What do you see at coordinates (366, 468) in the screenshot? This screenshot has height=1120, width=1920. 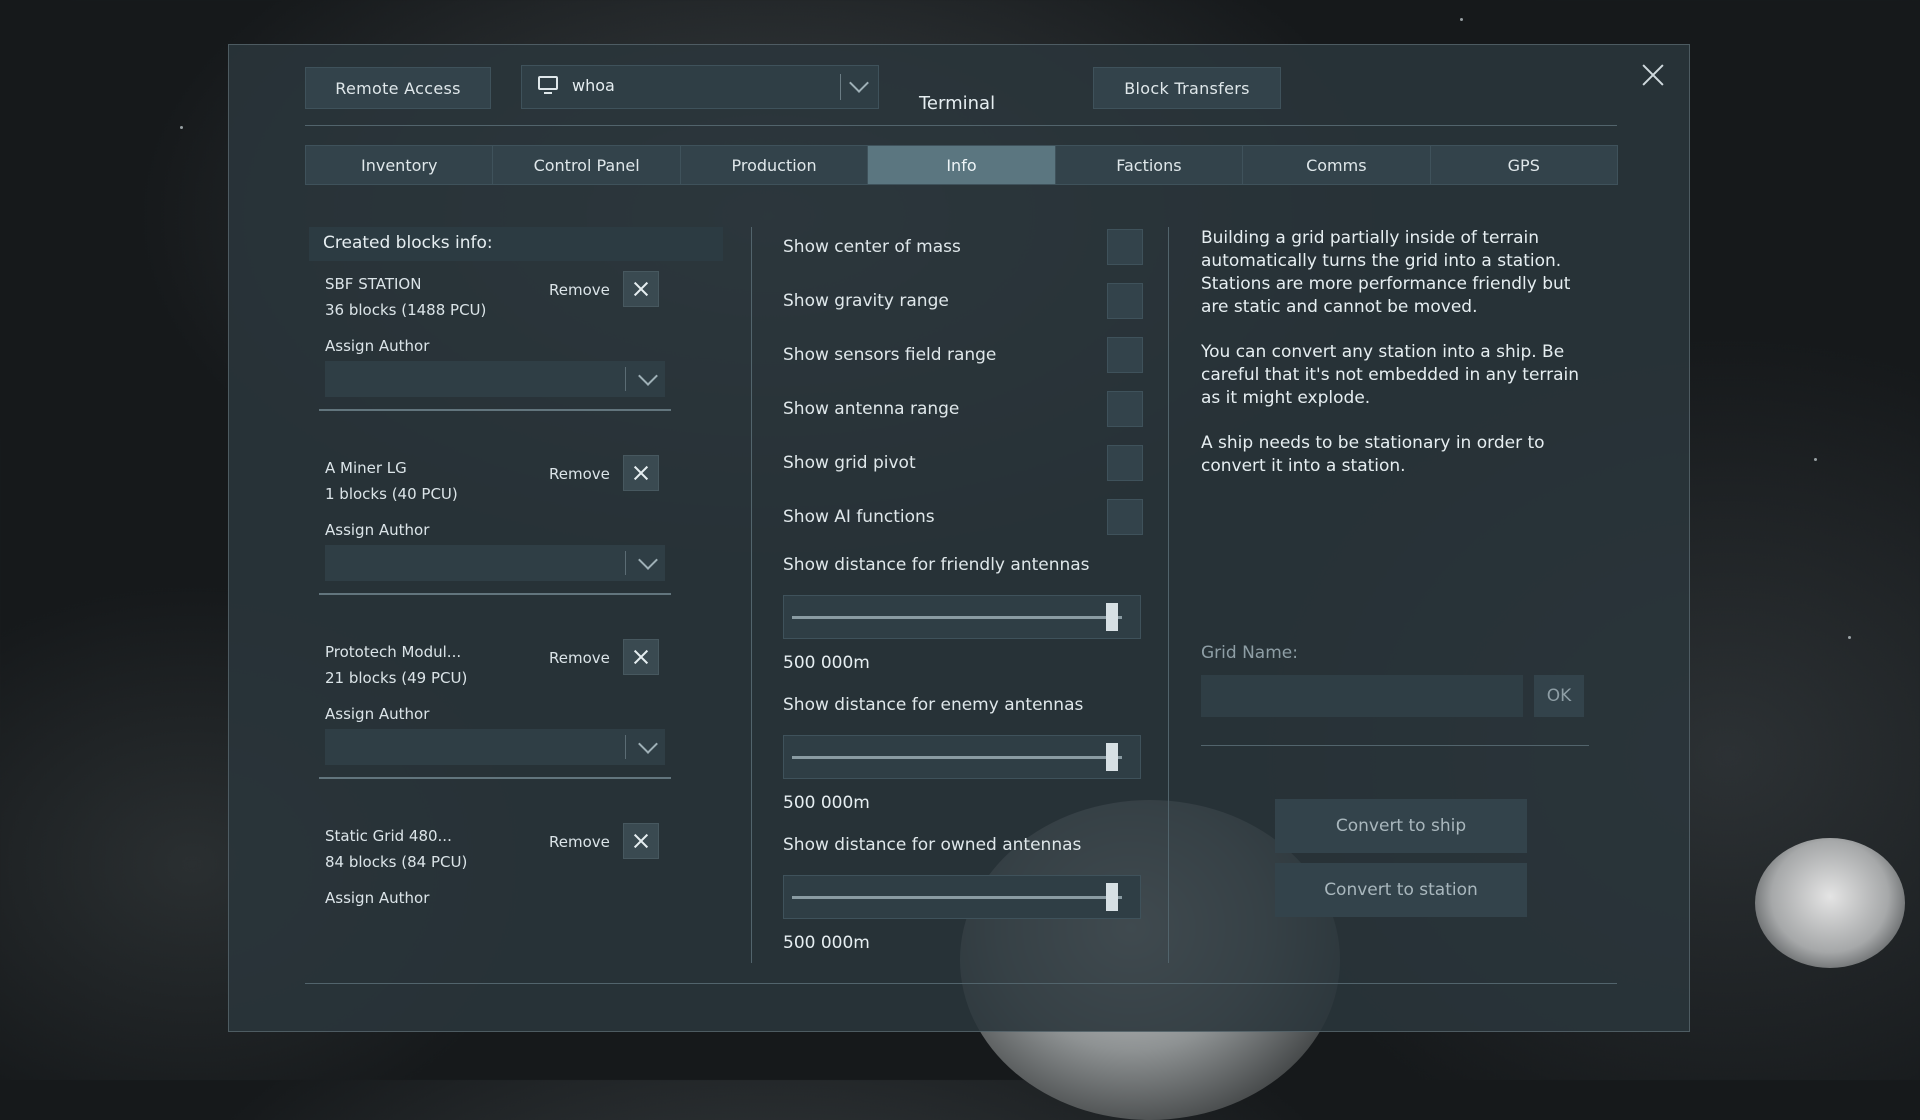 I see `block-name: A Miner LG` at bounding box center [366, 468].